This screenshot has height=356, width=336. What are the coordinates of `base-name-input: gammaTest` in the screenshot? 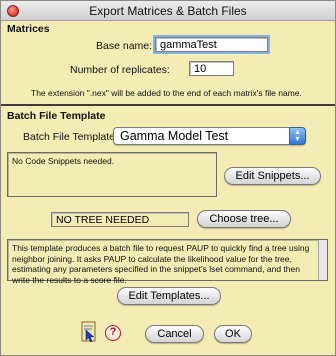 It's located at (211, 44).